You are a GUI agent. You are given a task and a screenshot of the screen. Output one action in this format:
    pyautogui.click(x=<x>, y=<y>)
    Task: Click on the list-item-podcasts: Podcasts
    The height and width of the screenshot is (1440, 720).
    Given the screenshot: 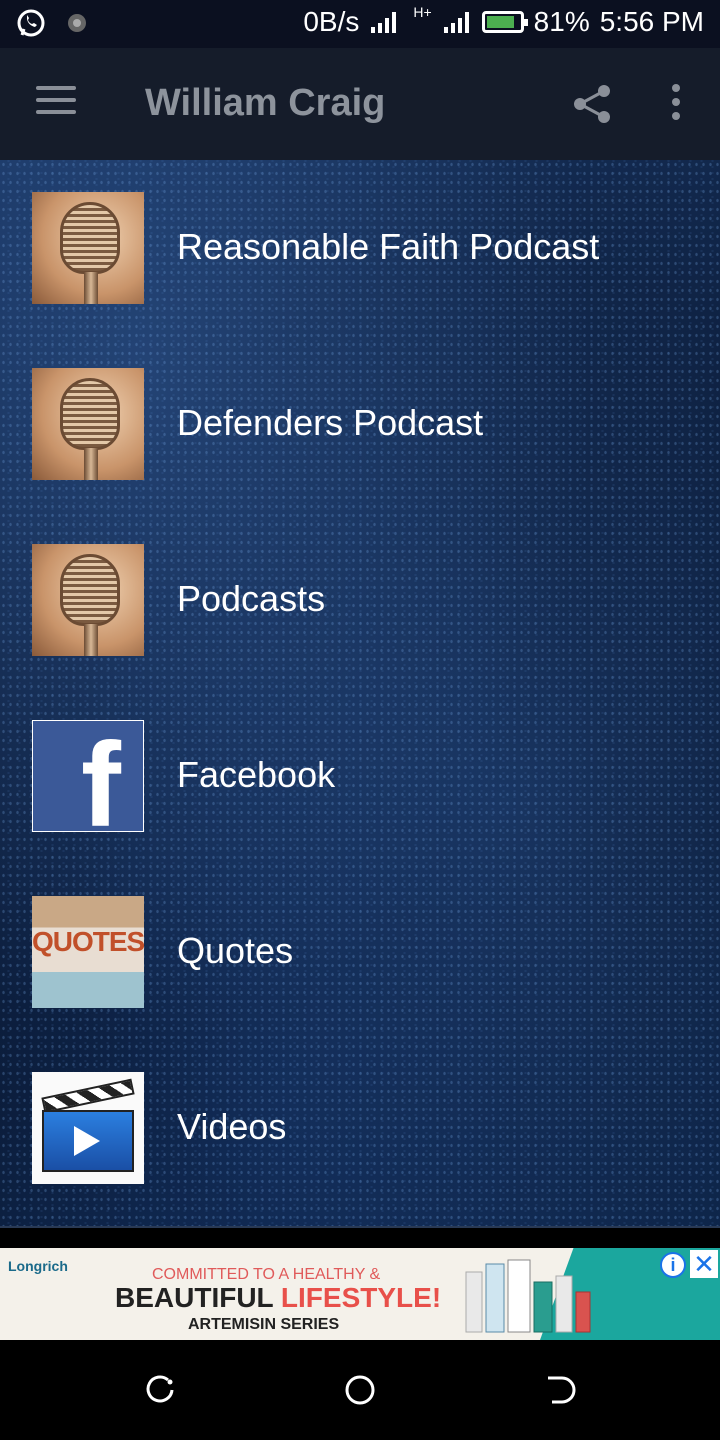 What is the action you would take?
    pyautogui.click(x=360, y=600)
    